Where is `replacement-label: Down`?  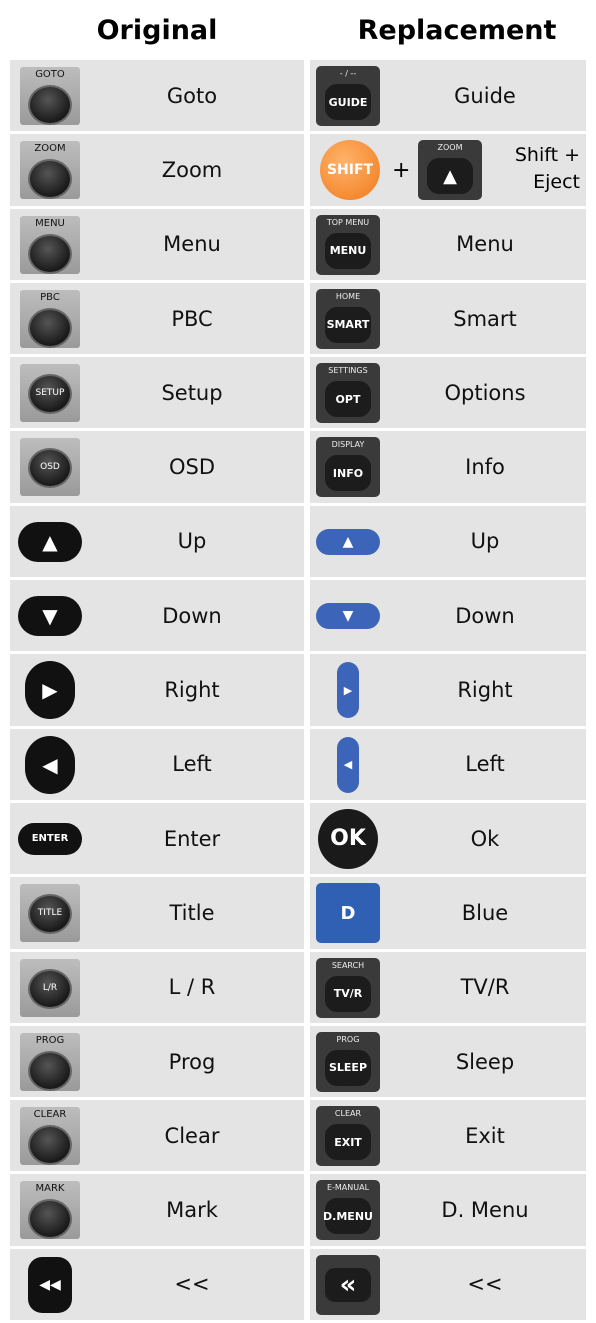
replacement-label: Down is located at coordinates (485, 615).